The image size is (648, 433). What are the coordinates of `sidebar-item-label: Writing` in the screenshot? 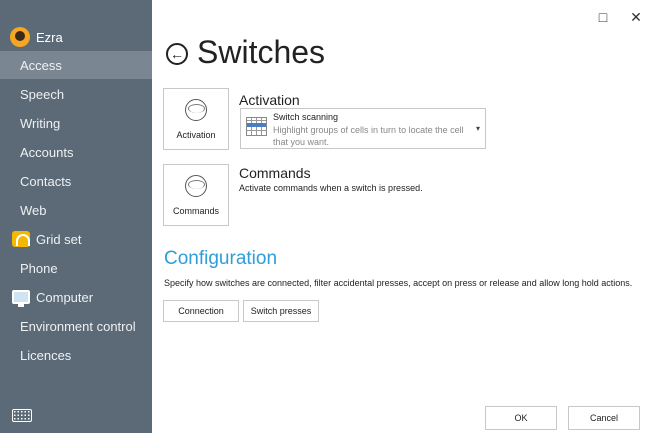 It's located at (40, 123).